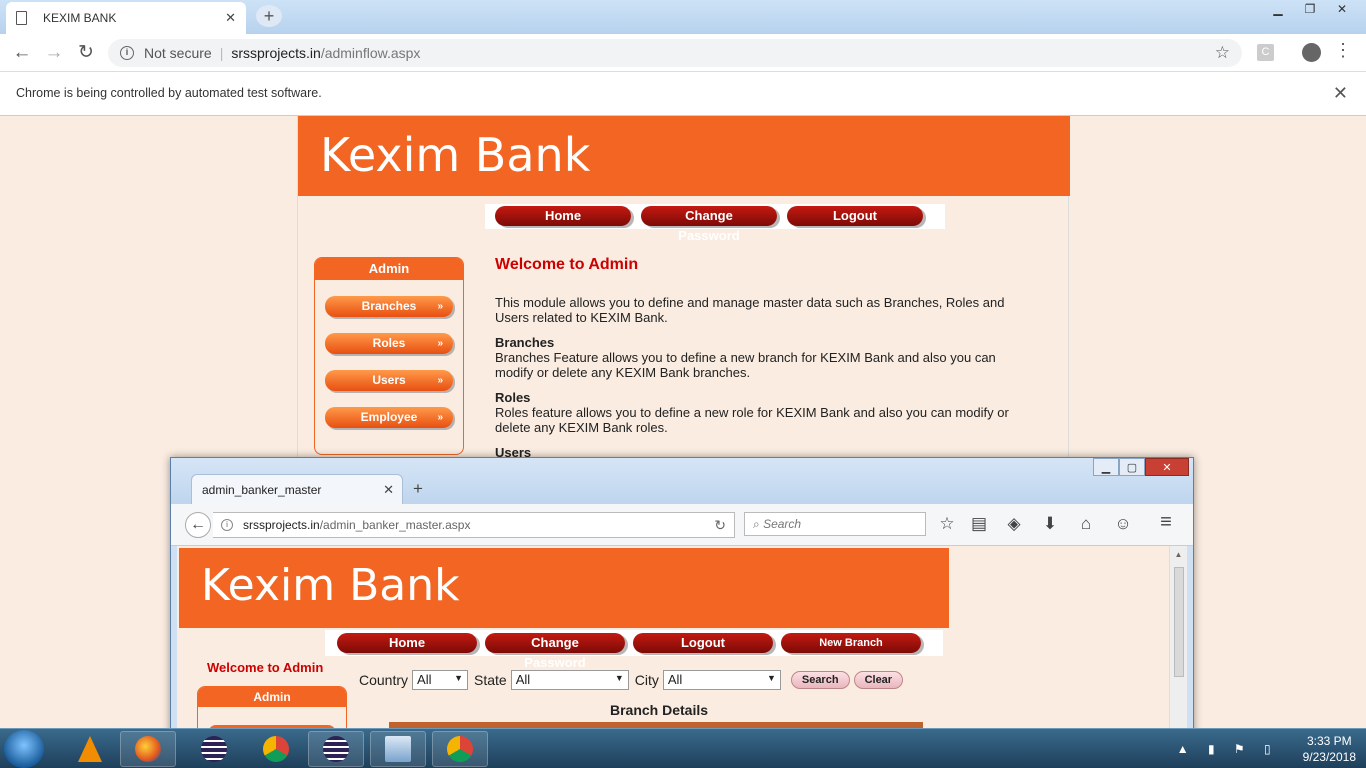  Describe the element at coordinates (820, 680) in the screenshot. I see `search-button: Search` at that location.